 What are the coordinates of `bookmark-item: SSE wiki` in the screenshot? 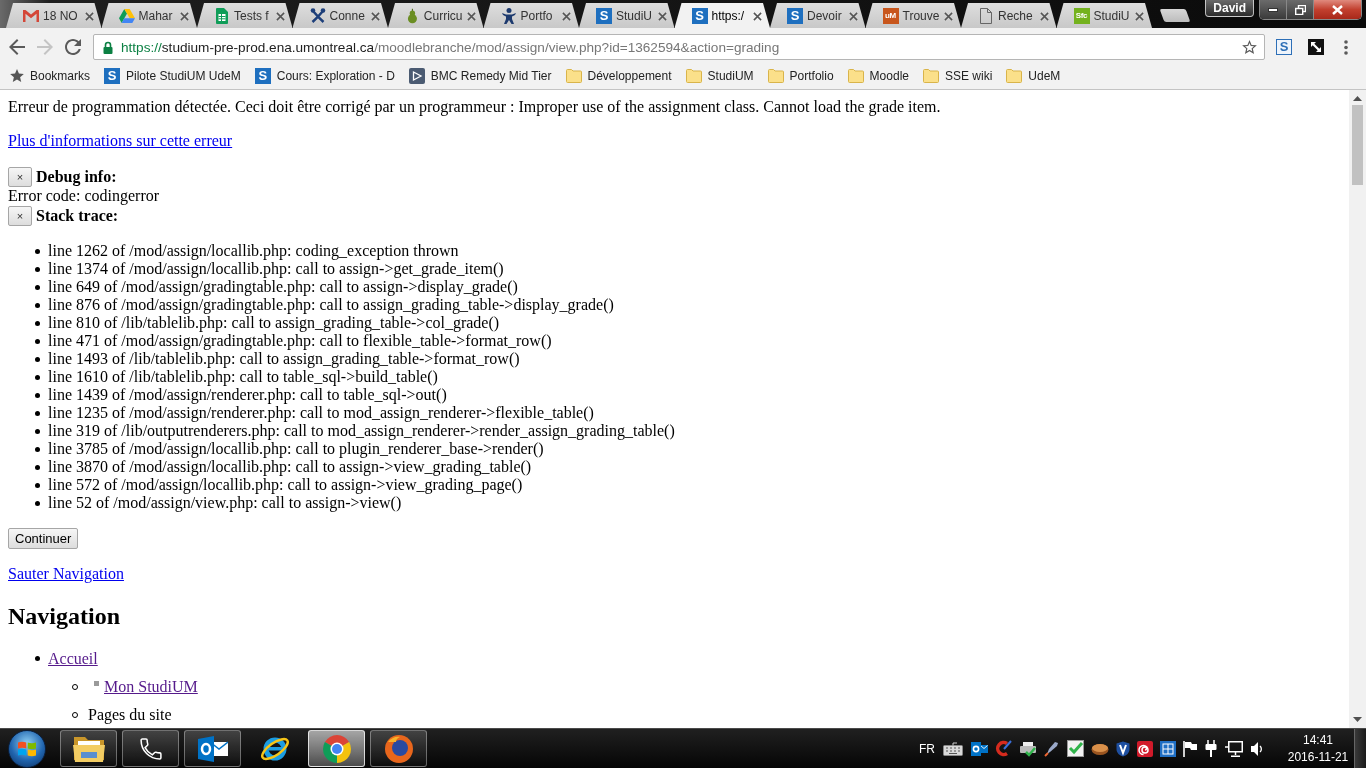 It's located at (957, 75).